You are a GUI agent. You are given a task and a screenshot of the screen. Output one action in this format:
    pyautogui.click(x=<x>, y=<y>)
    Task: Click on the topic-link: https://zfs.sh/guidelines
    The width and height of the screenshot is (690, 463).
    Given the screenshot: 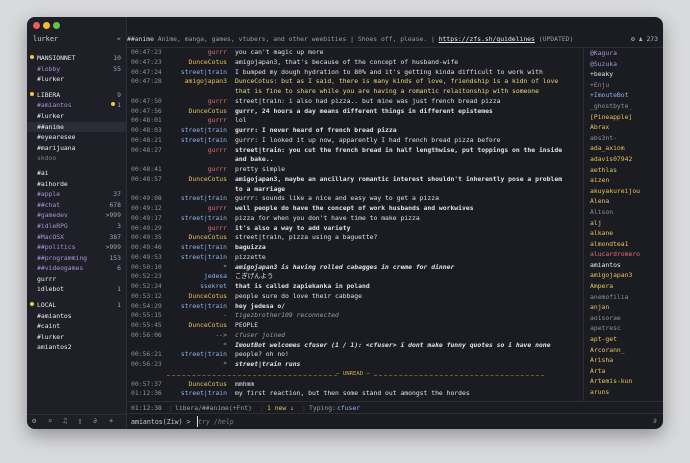 What is the action you would take?
    pyautogui.click(x=487, y=39)
    